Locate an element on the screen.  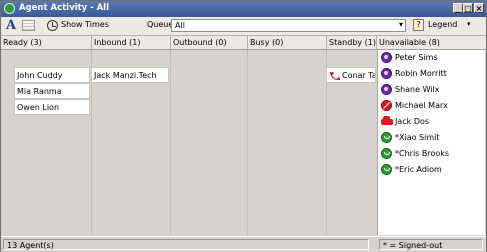
agent-card: Conar Tannen is located at coordinates (351, 75).